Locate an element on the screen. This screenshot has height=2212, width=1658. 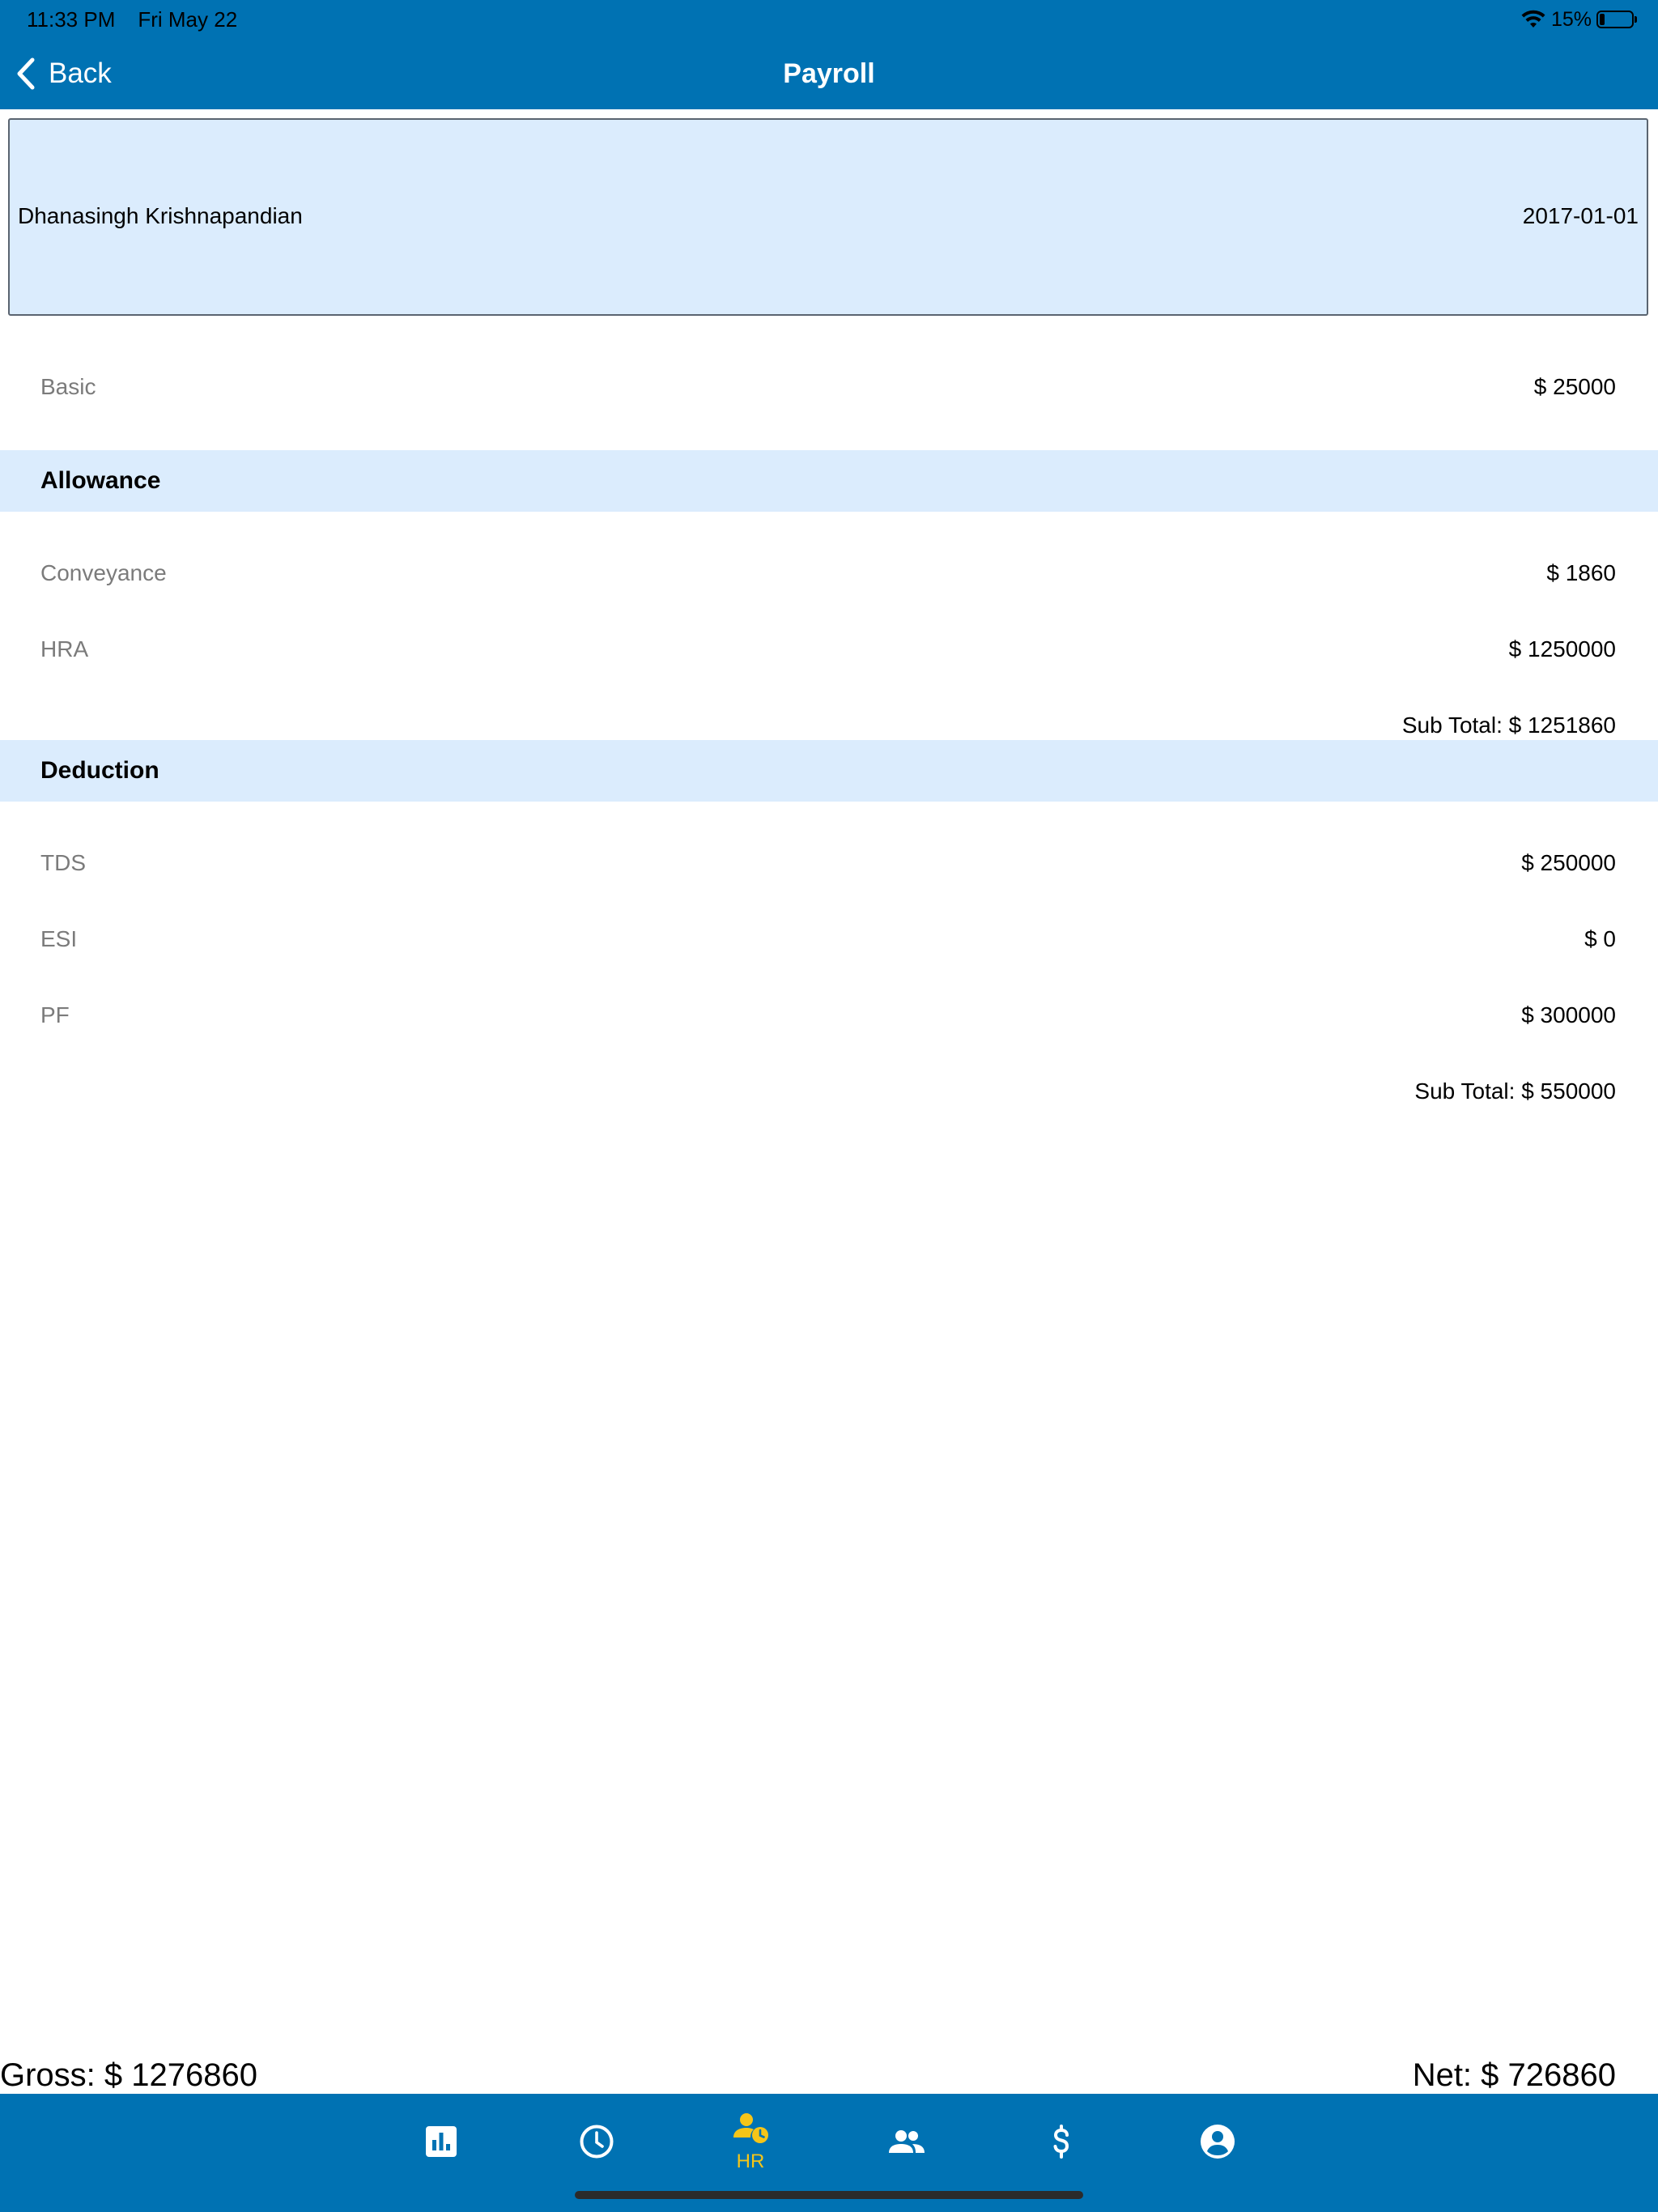
page-title: Payroll is located at coordinates (829, 74).